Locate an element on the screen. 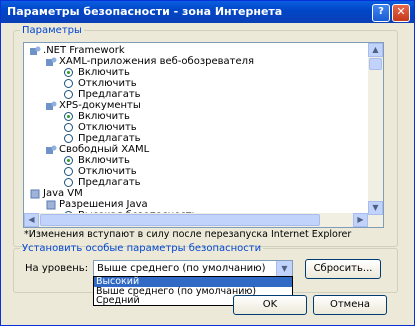  loose-xaml-enable-label: Включить is located at coordinates (104, 160).